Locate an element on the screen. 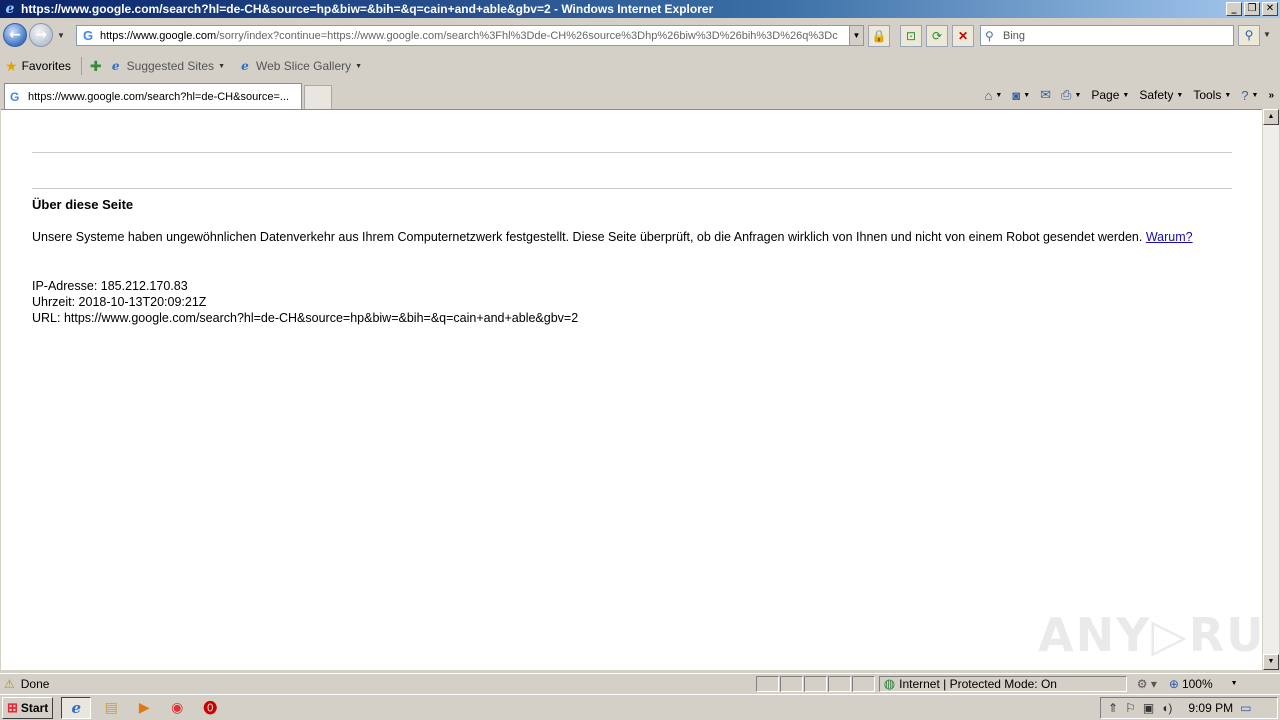 This screenshot has height=720, width=1280. zoom-level: 100% is located at coordinates (1197, 683).